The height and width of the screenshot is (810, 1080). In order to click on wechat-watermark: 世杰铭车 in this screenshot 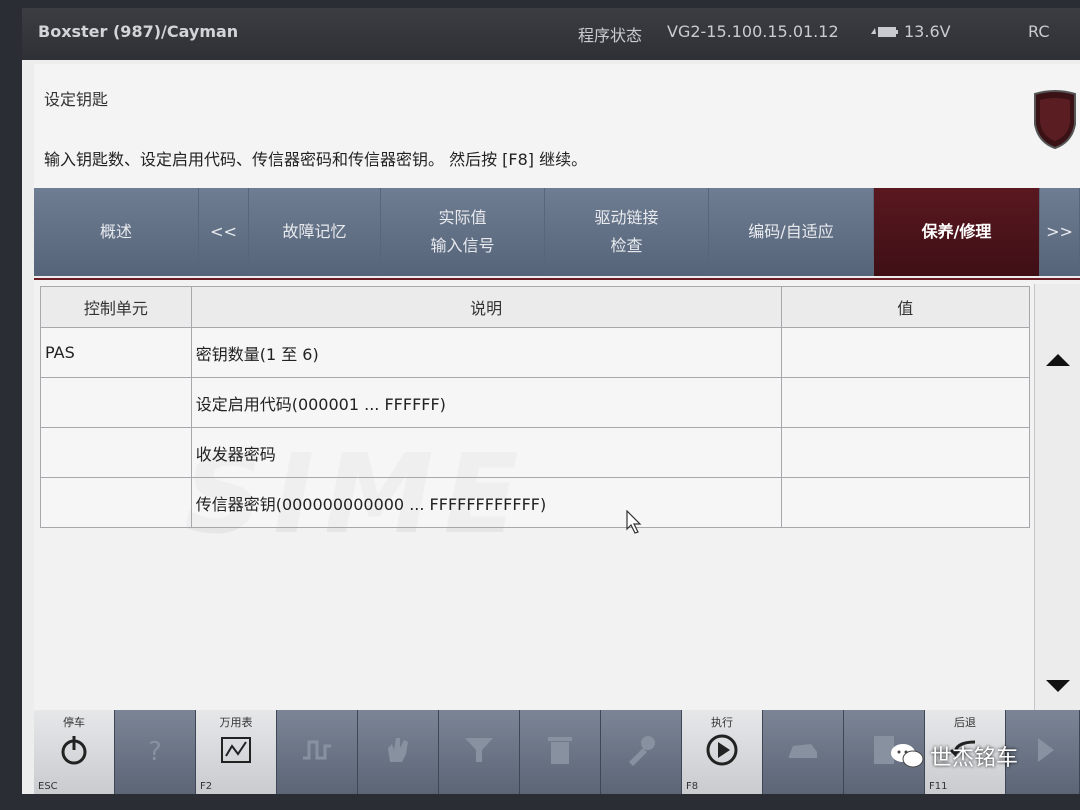, I will do `click(954, 756)`.